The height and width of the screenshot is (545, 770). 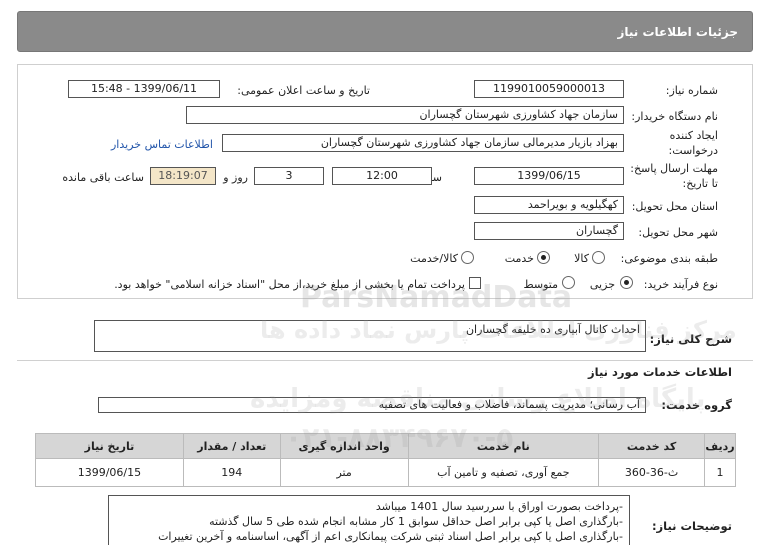 I want to click on need-number-label: شماره نیاز:, so click(x=691, y=90).